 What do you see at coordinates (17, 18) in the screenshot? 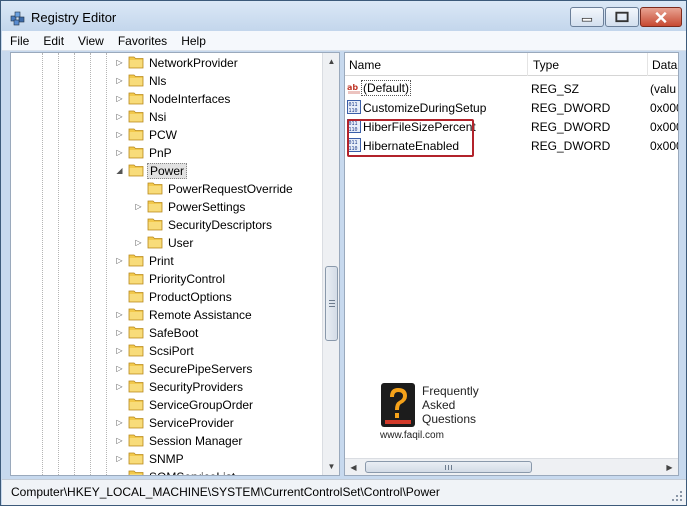
I see `registry-editor-icon` at bounding box center [17, 18].